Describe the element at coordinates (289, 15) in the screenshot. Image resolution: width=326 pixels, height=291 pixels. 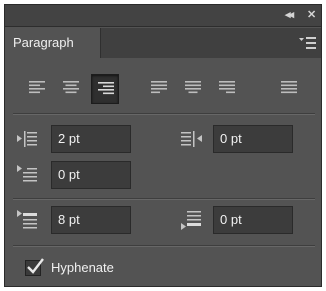
I see `collapse-icon: ◂◂` at that location.